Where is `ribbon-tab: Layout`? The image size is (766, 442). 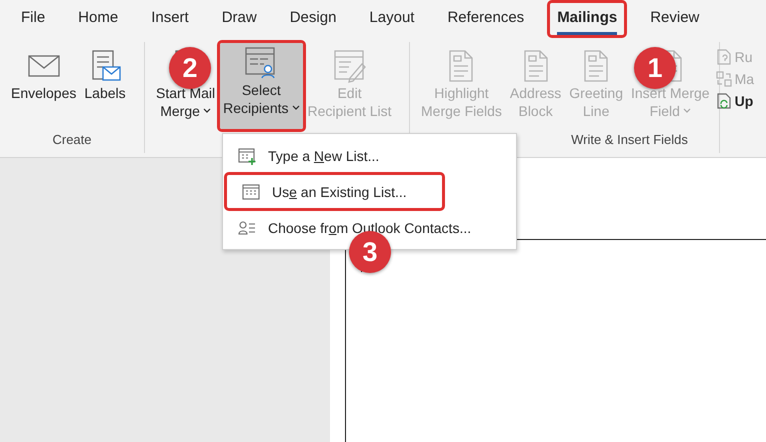 ribbon-tab: Layout is located at coordinates (391, 19).